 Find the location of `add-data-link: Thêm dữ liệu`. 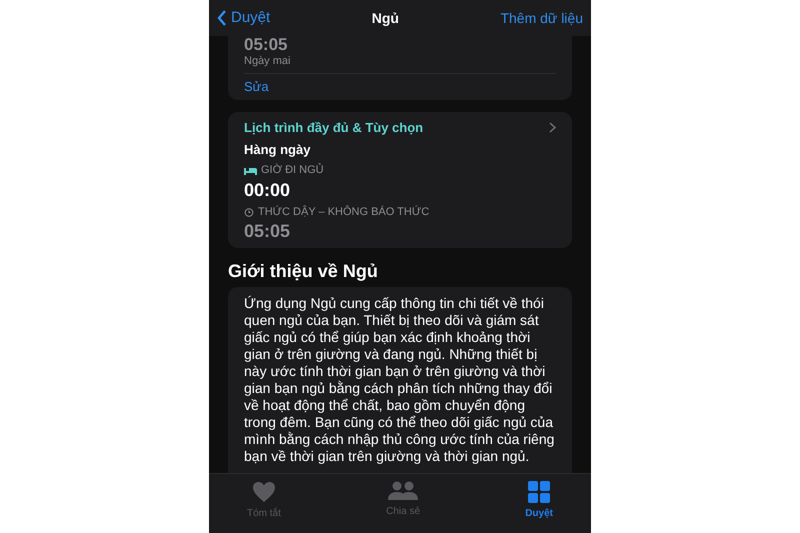

add-data-link: Thêm dữ liệu is located at coordinates (541, 18).